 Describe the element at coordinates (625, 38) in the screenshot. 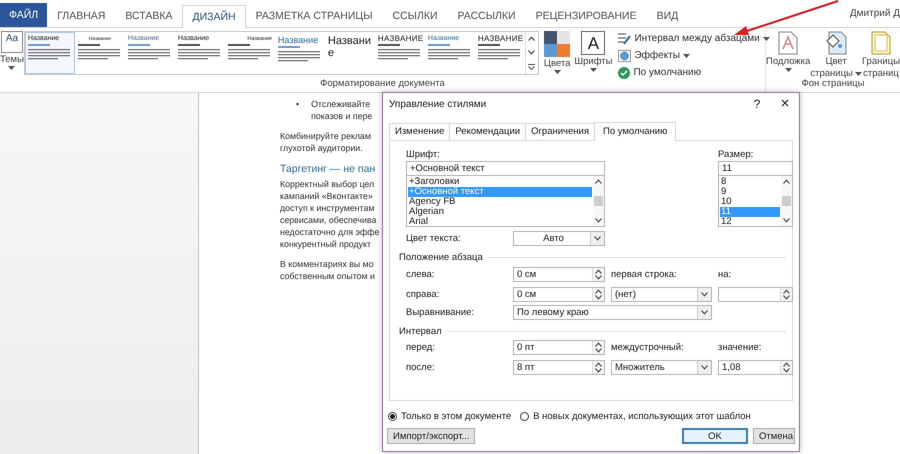

I see `spacing-icon` at that location.